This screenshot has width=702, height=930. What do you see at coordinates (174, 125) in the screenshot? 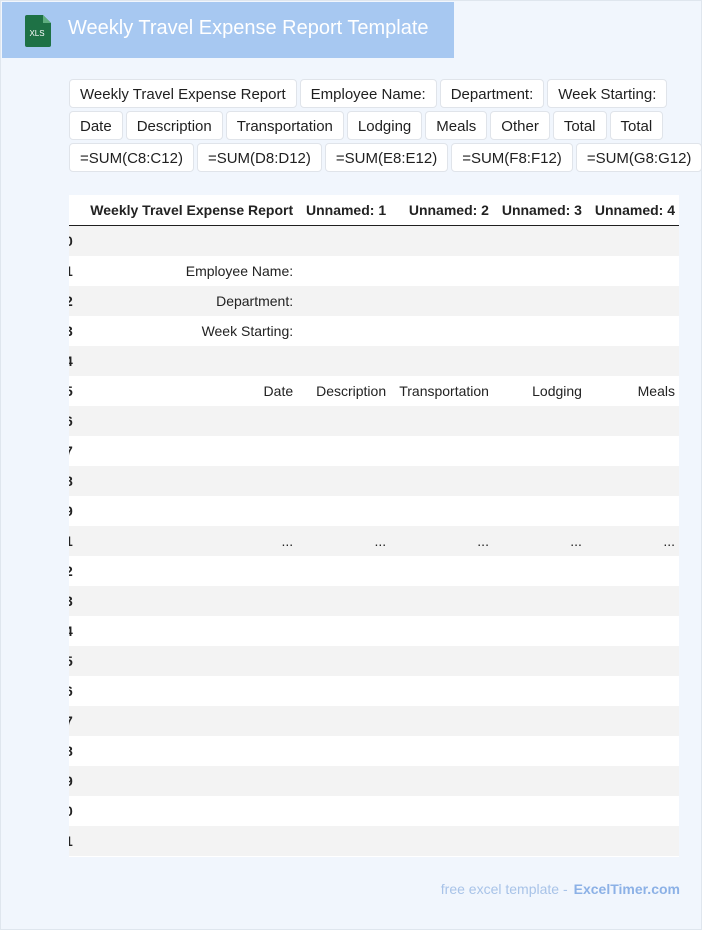
I see `header-chip: Description` at bounding box center [174, 125].